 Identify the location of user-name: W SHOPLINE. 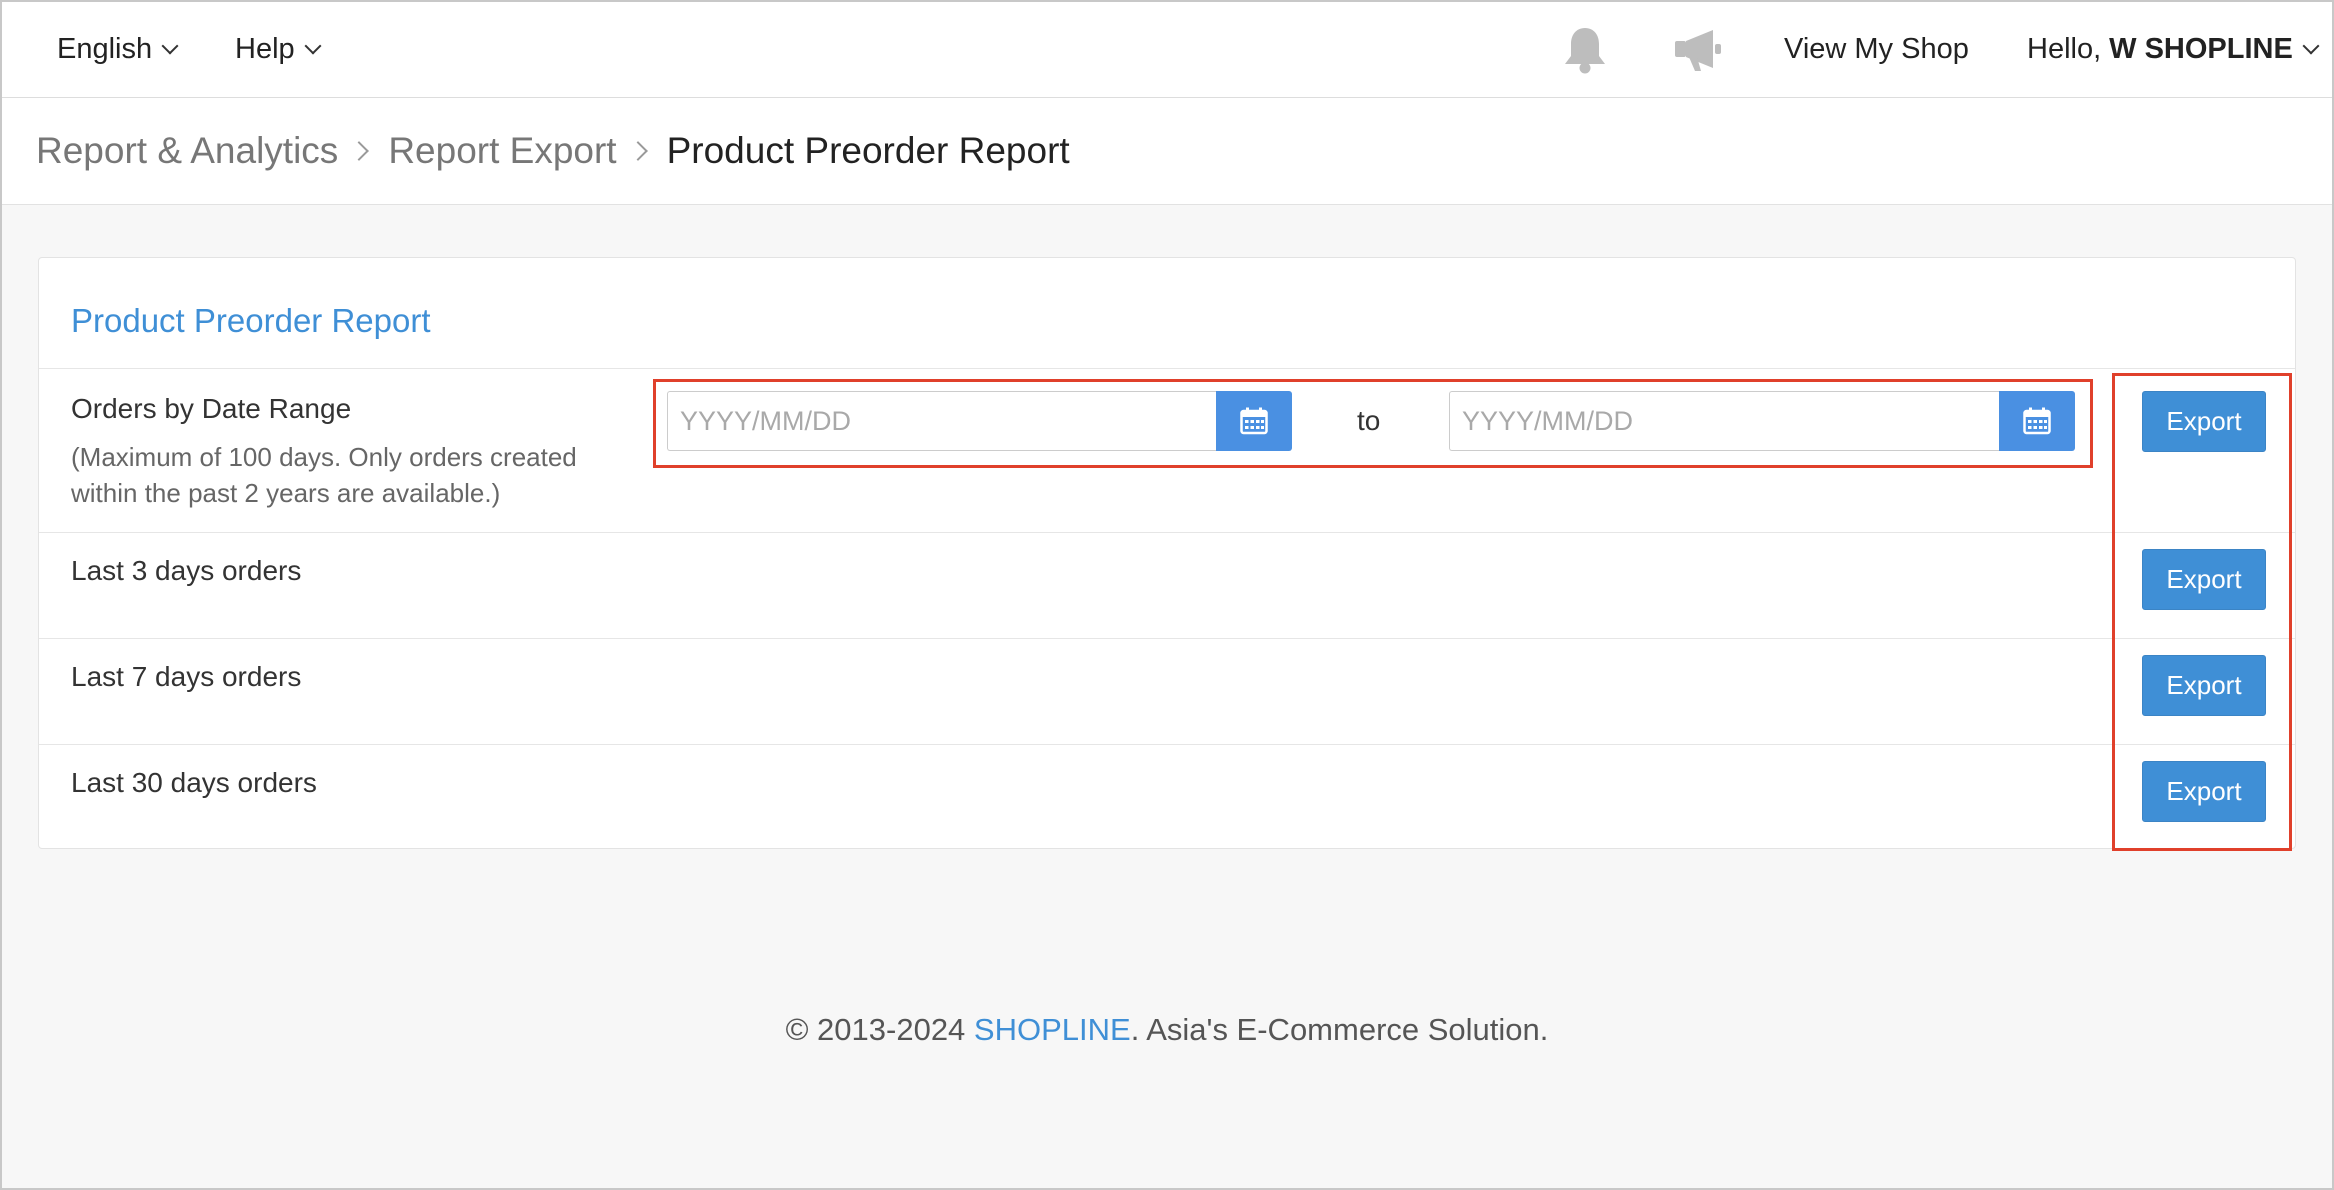
(2201, 49).